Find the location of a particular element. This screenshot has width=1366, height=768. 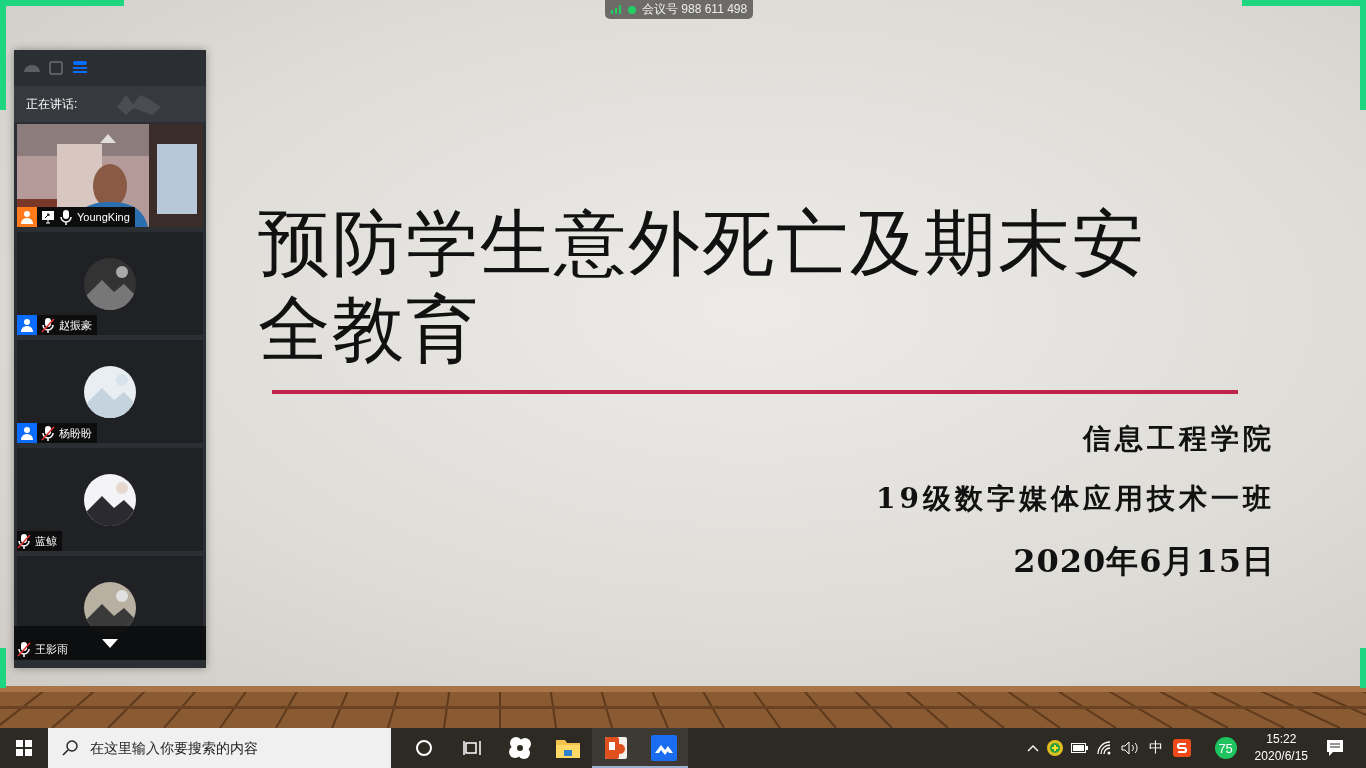

pinwheel-icon is located at coordinates (520, 748).